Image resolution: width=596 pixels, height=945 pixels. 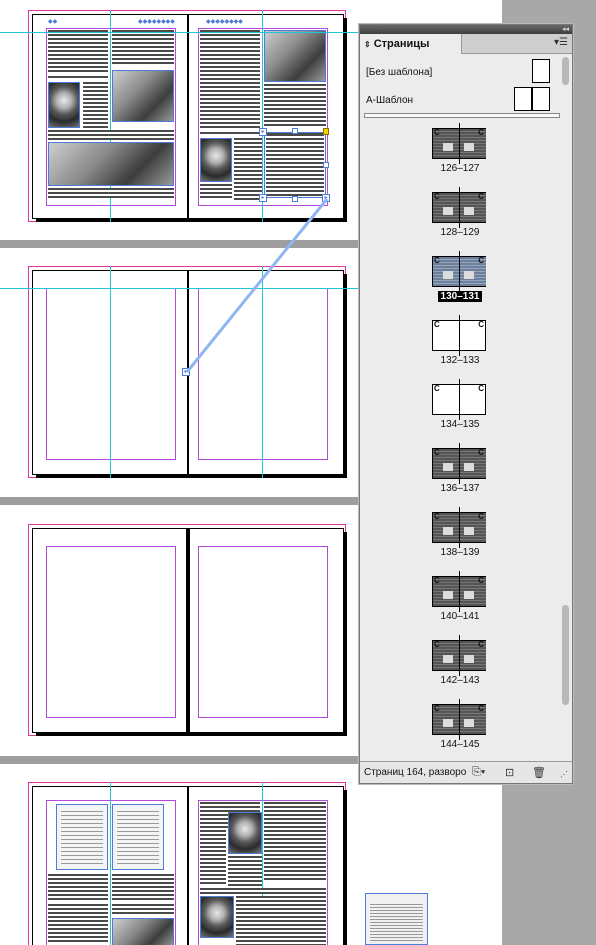 I want to click on master-label: [Без шаблона], so click(x=399, y=72).